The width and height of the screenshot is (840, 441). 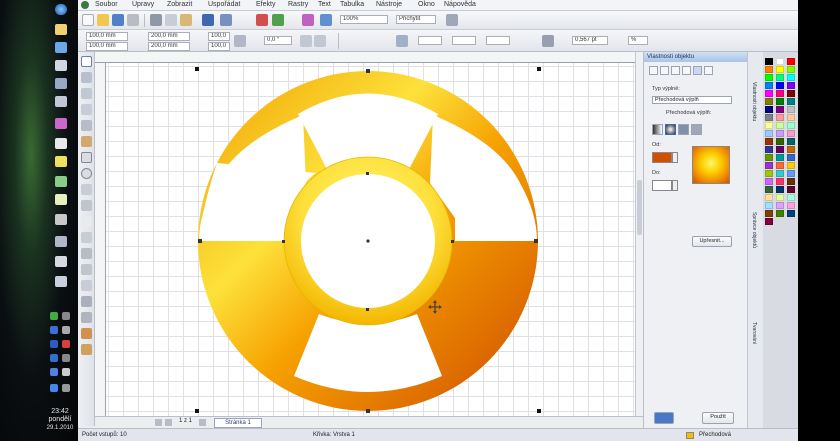 I want to click on fill-mode-icon, so click(x=664, y=418).